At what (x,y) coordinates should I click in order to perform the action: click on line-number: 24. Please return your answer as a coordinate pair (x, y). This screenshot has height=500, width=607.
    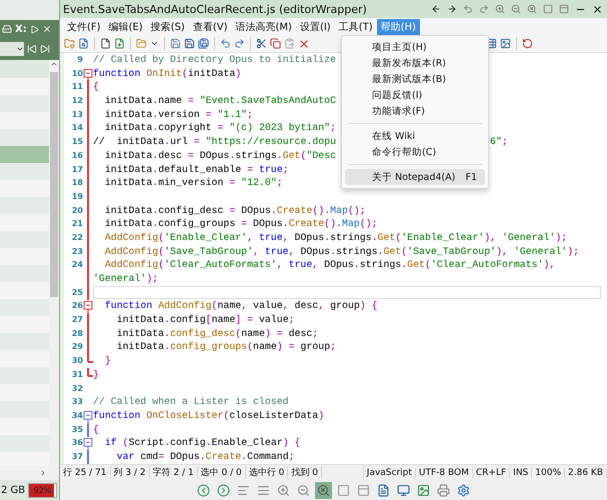
    Looking at the image, I should click on (76, 265).